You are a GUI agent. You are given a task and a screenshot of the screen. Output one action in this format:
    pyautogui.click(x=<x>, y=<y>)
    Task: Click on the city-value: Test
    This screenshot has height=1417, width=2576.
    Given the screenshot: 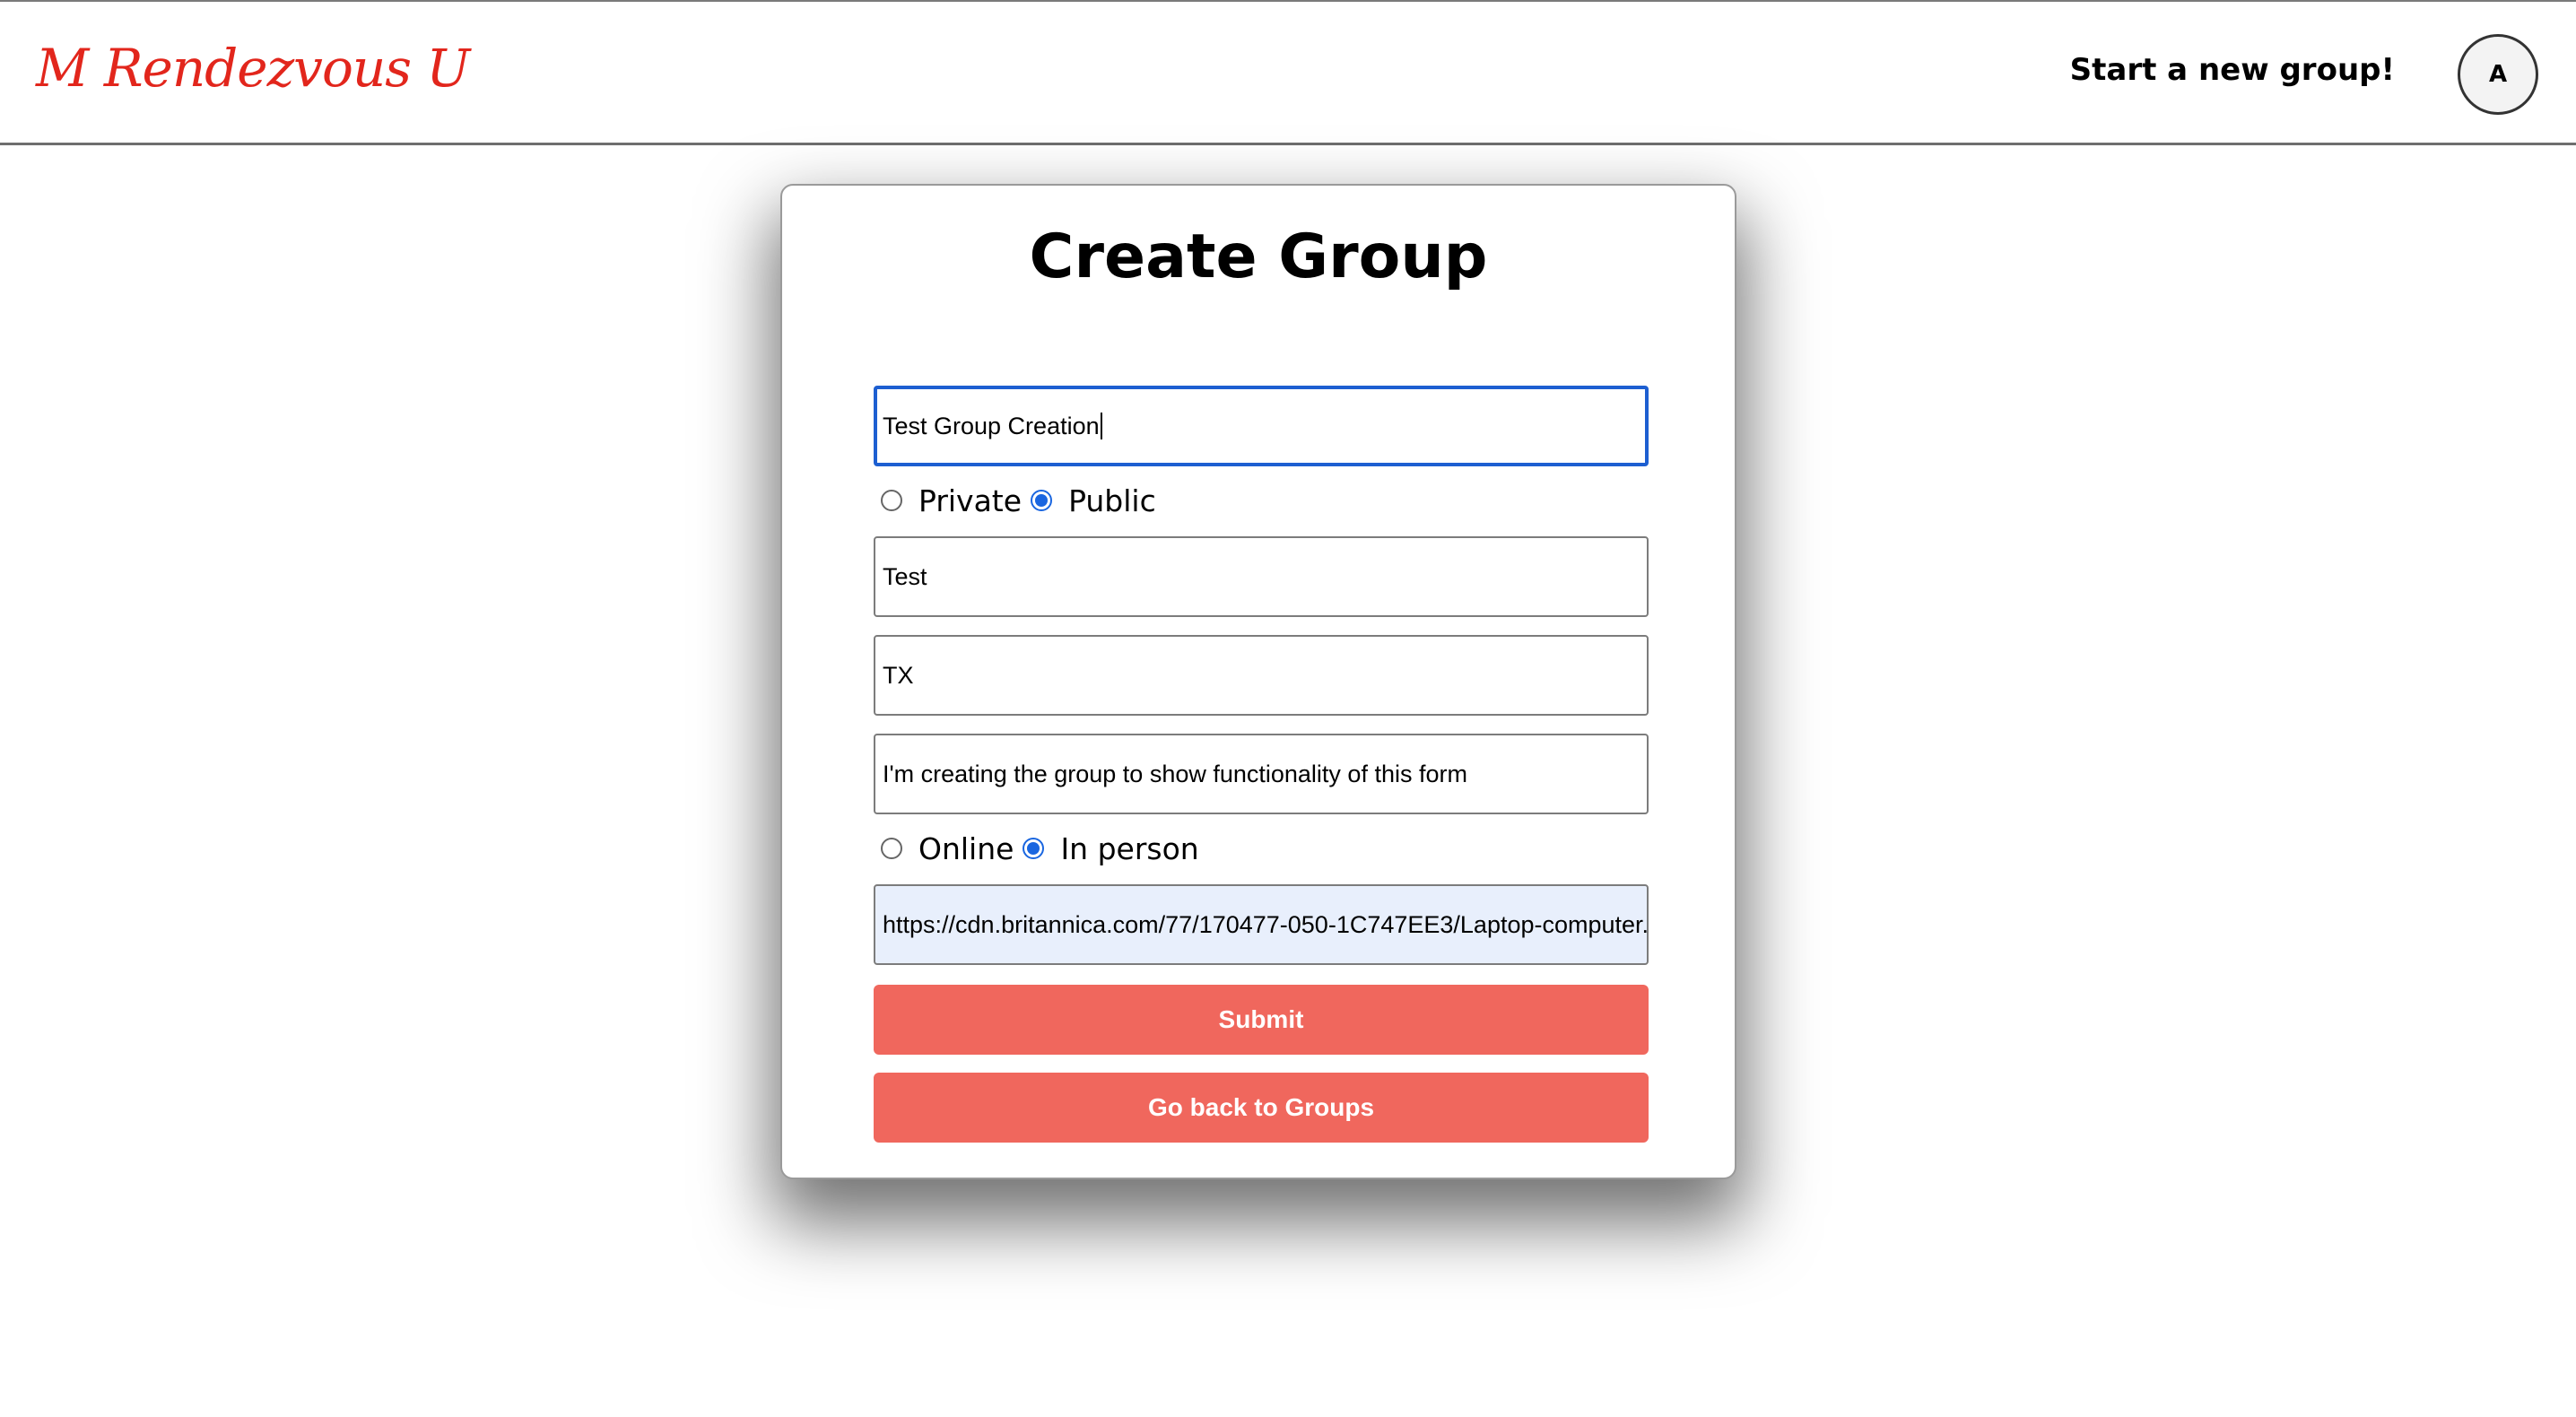 What is the action you would take?
    pyautogui.click(x=905, y=576)
    